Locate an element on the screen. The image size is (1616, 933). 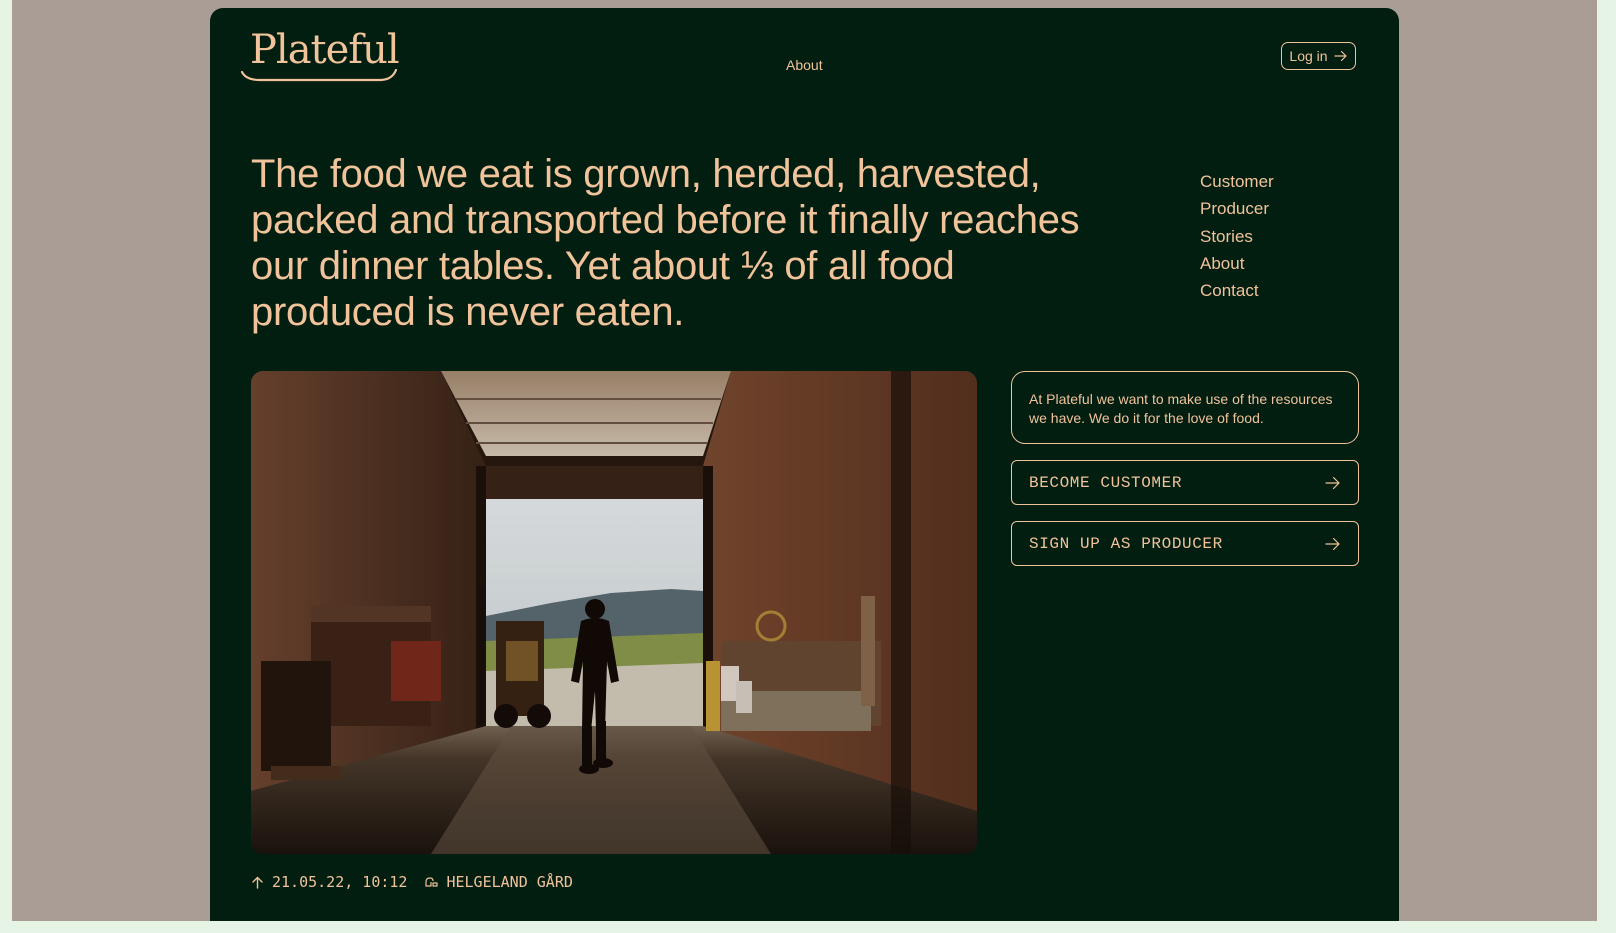
farm-icon is located at coordinates (432, 881).